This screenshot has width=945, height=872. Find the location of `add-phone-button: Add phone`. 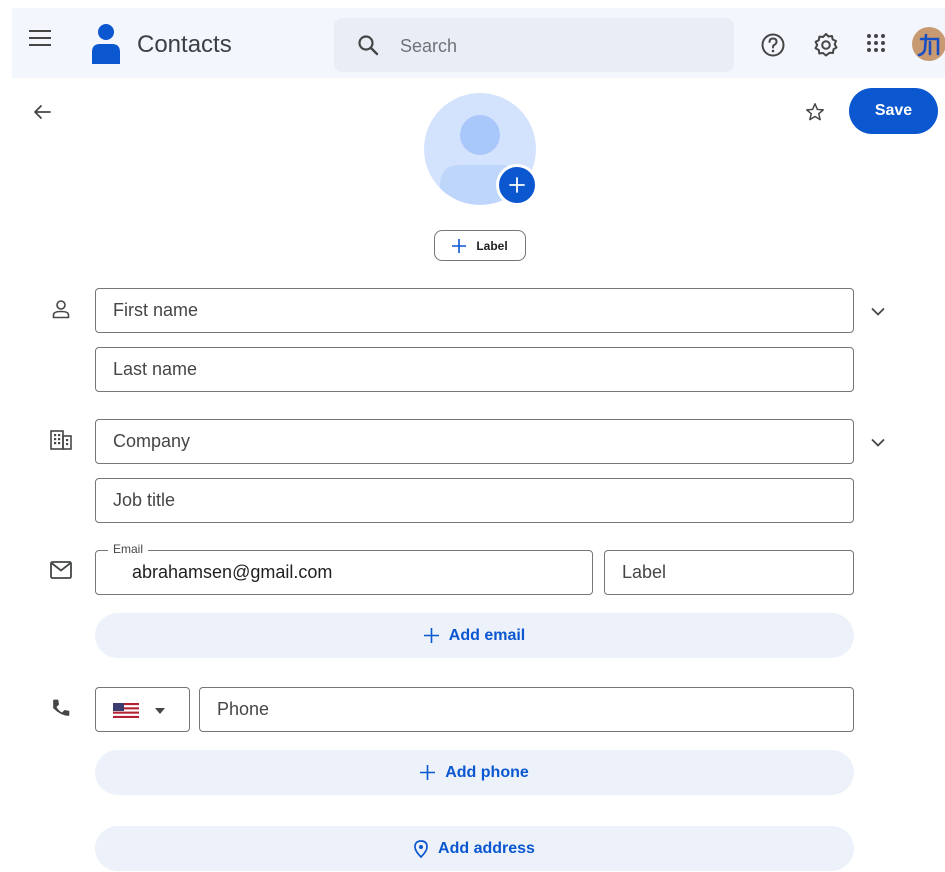

add-phone-button: Add phone is located at coordinates (474, 772).